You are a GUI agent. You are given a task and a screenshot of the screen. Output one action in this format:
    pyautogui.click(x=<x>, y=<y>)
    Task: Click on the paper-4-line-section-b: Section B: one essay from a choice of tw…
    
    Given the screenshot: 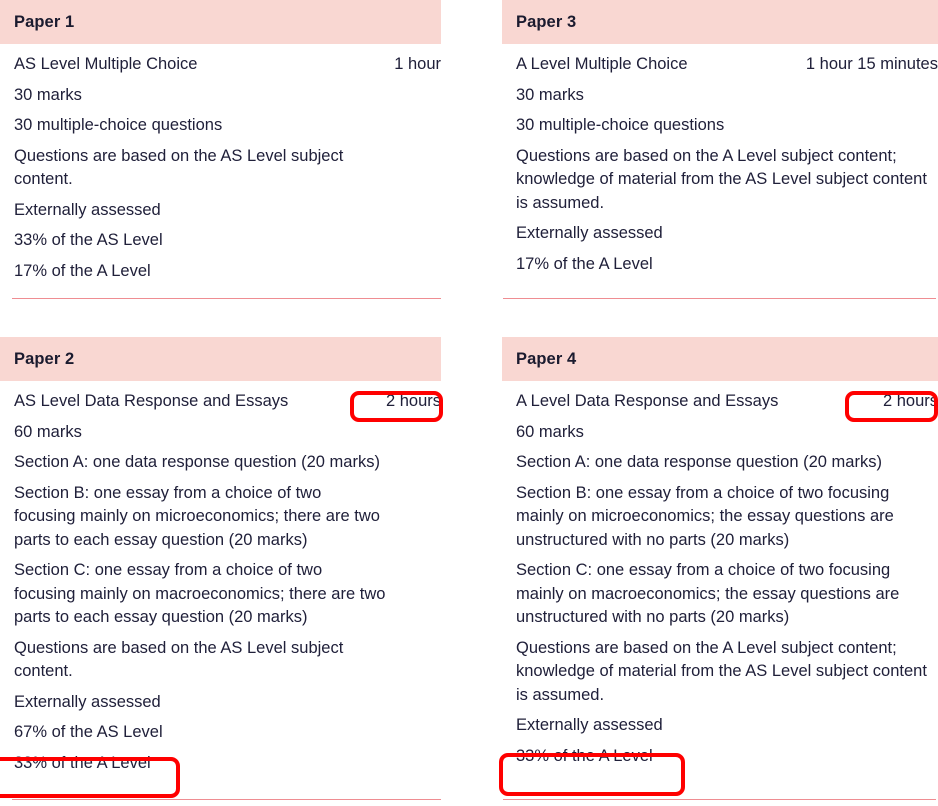 What is the action you would take?
    pyautogui.click(x=705, y=516)
    